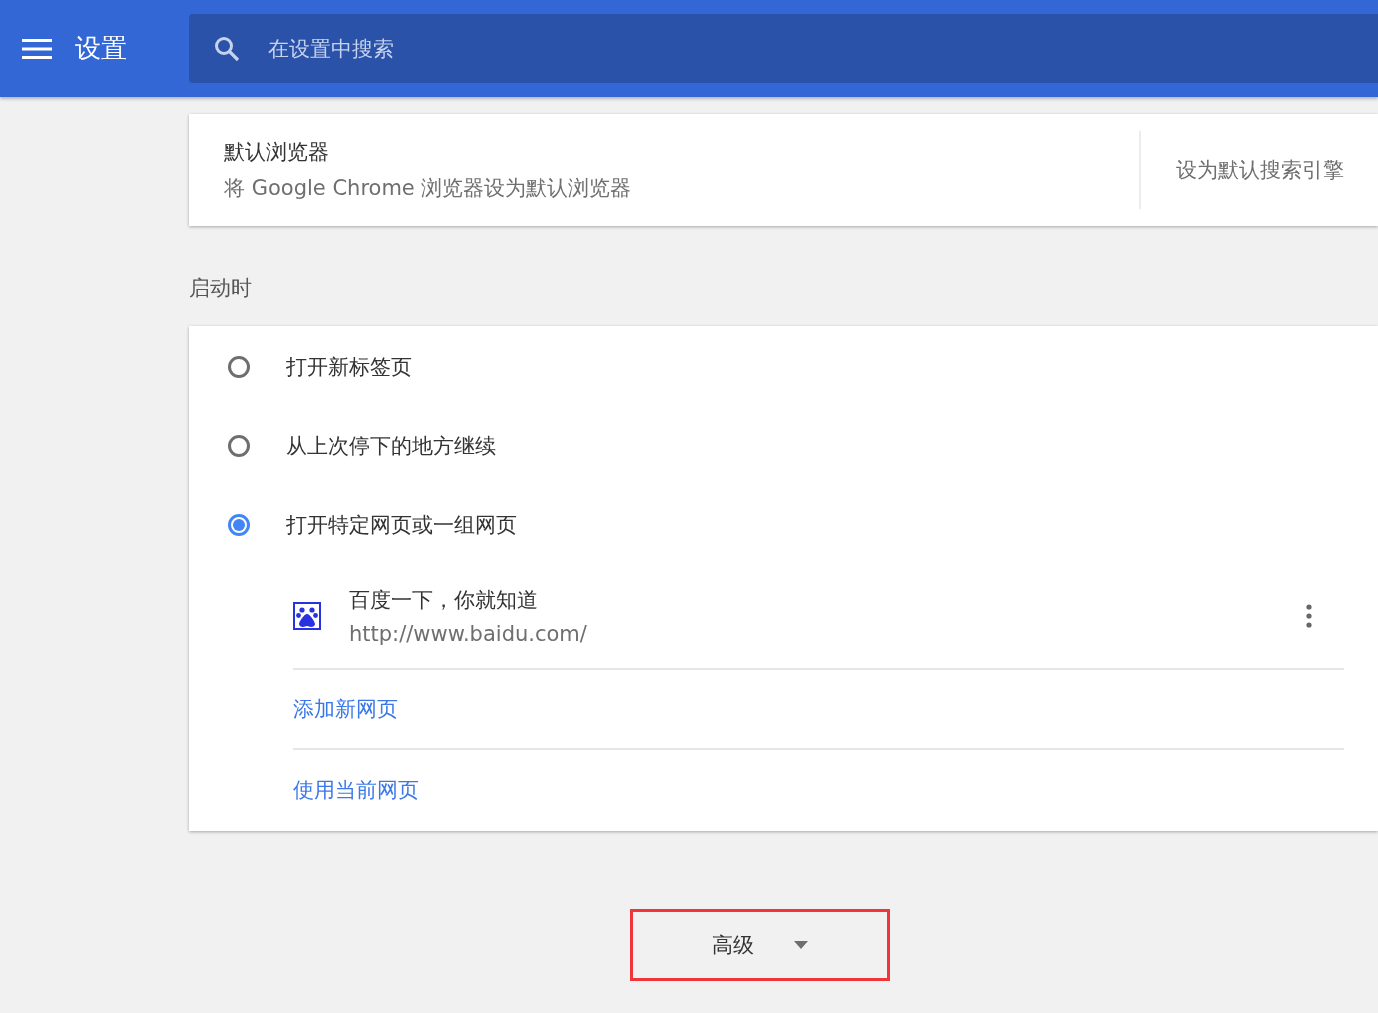  I want to click on more-options-icon, so click(1309, 616).